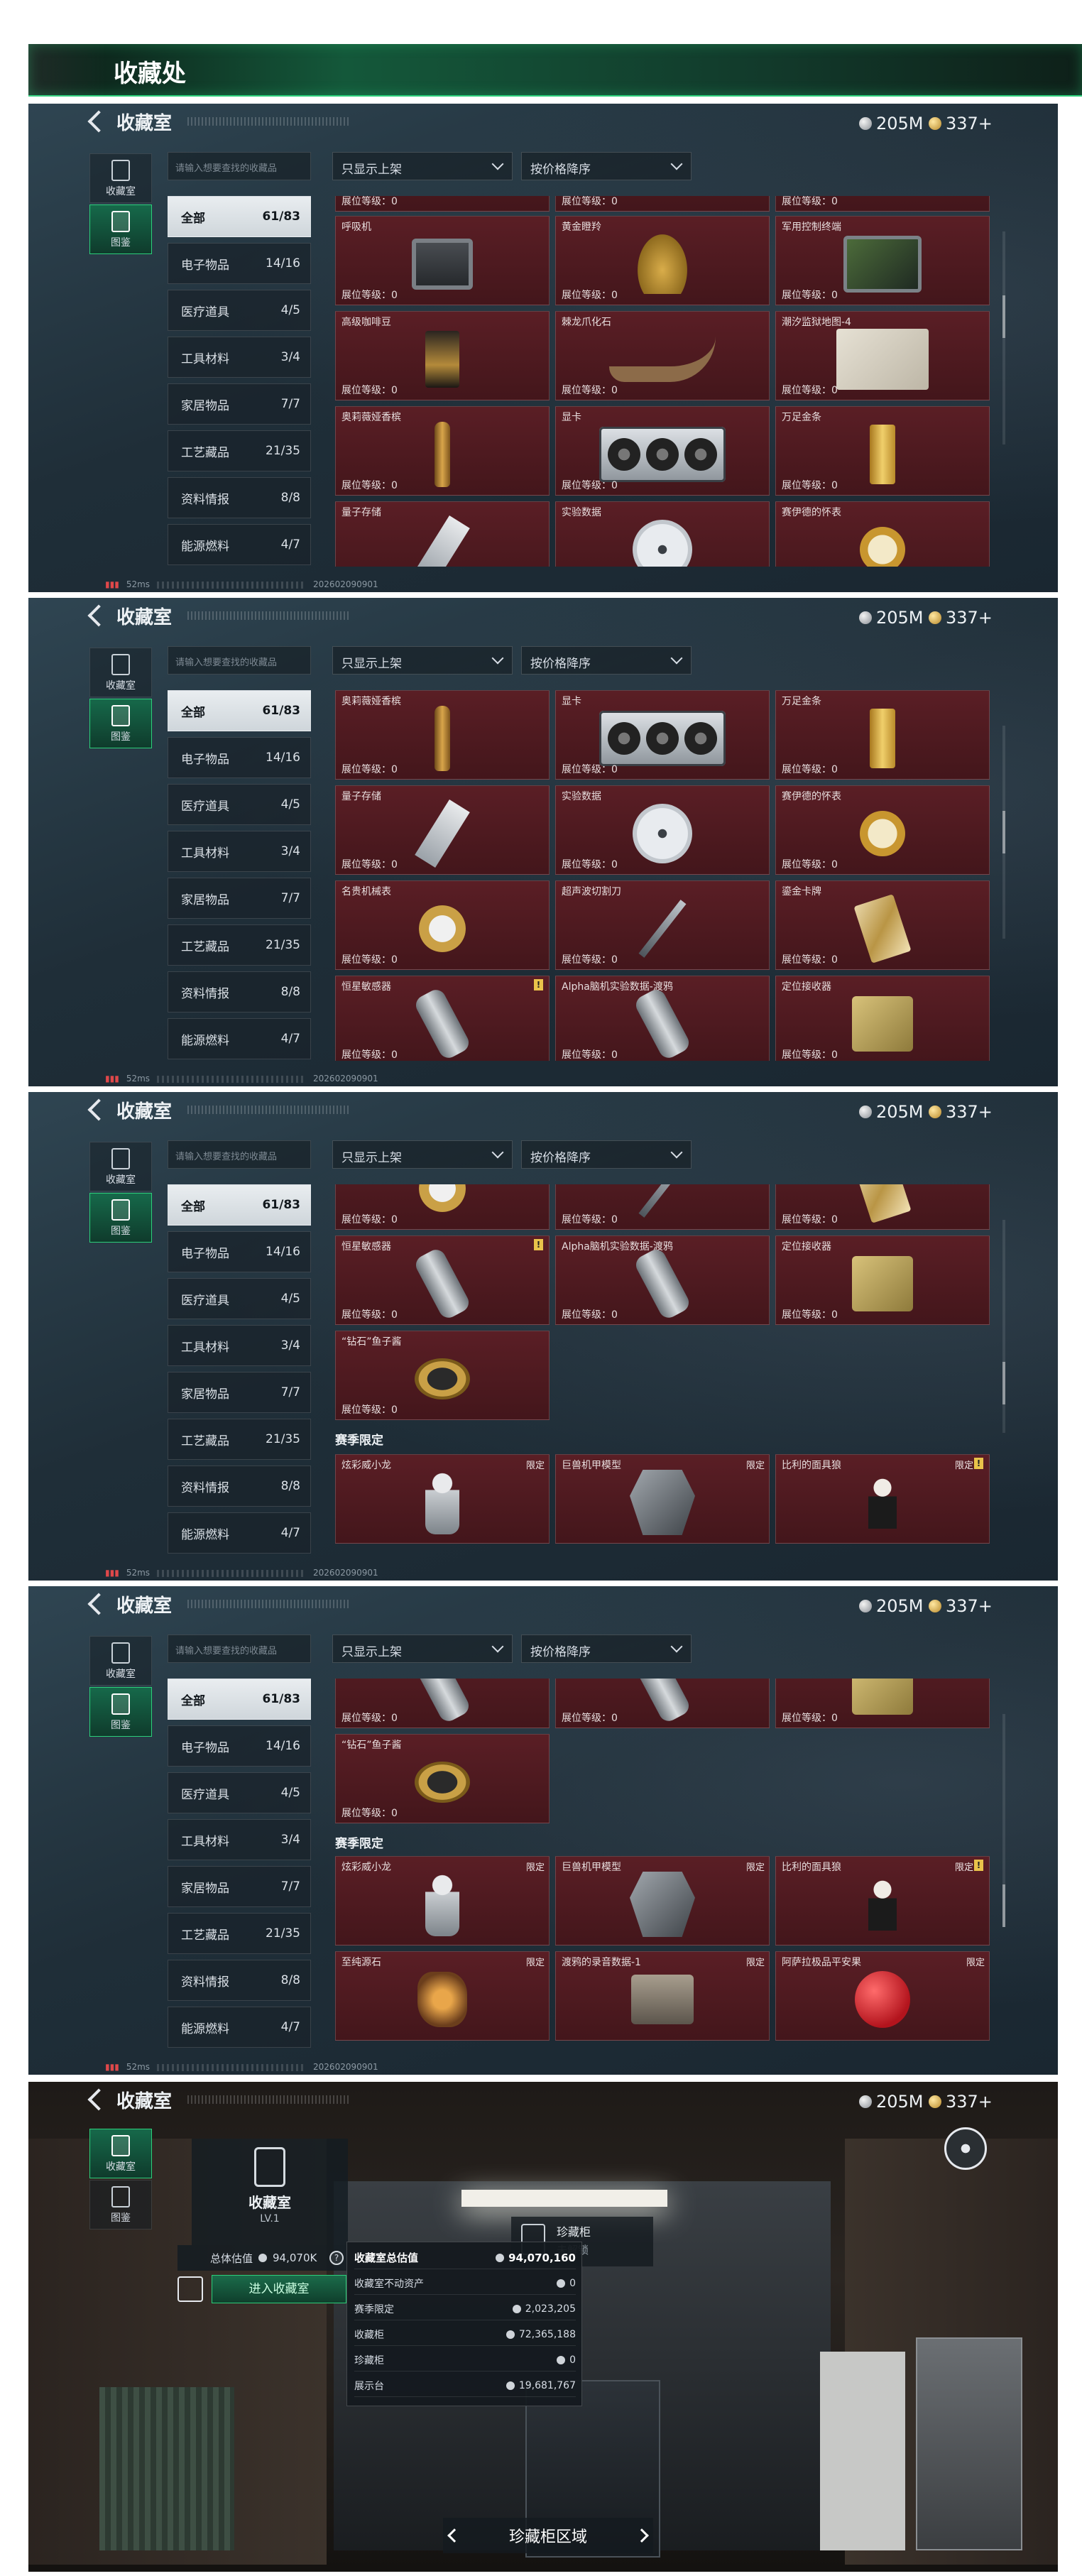 Image resolution: width=1082 pixels, height=2576 pixels. What do you see at coordinates (279, 2289) in the screenshot?
I see `enter-room-button: 进入收藏室` at bounding box center [279, 2289].